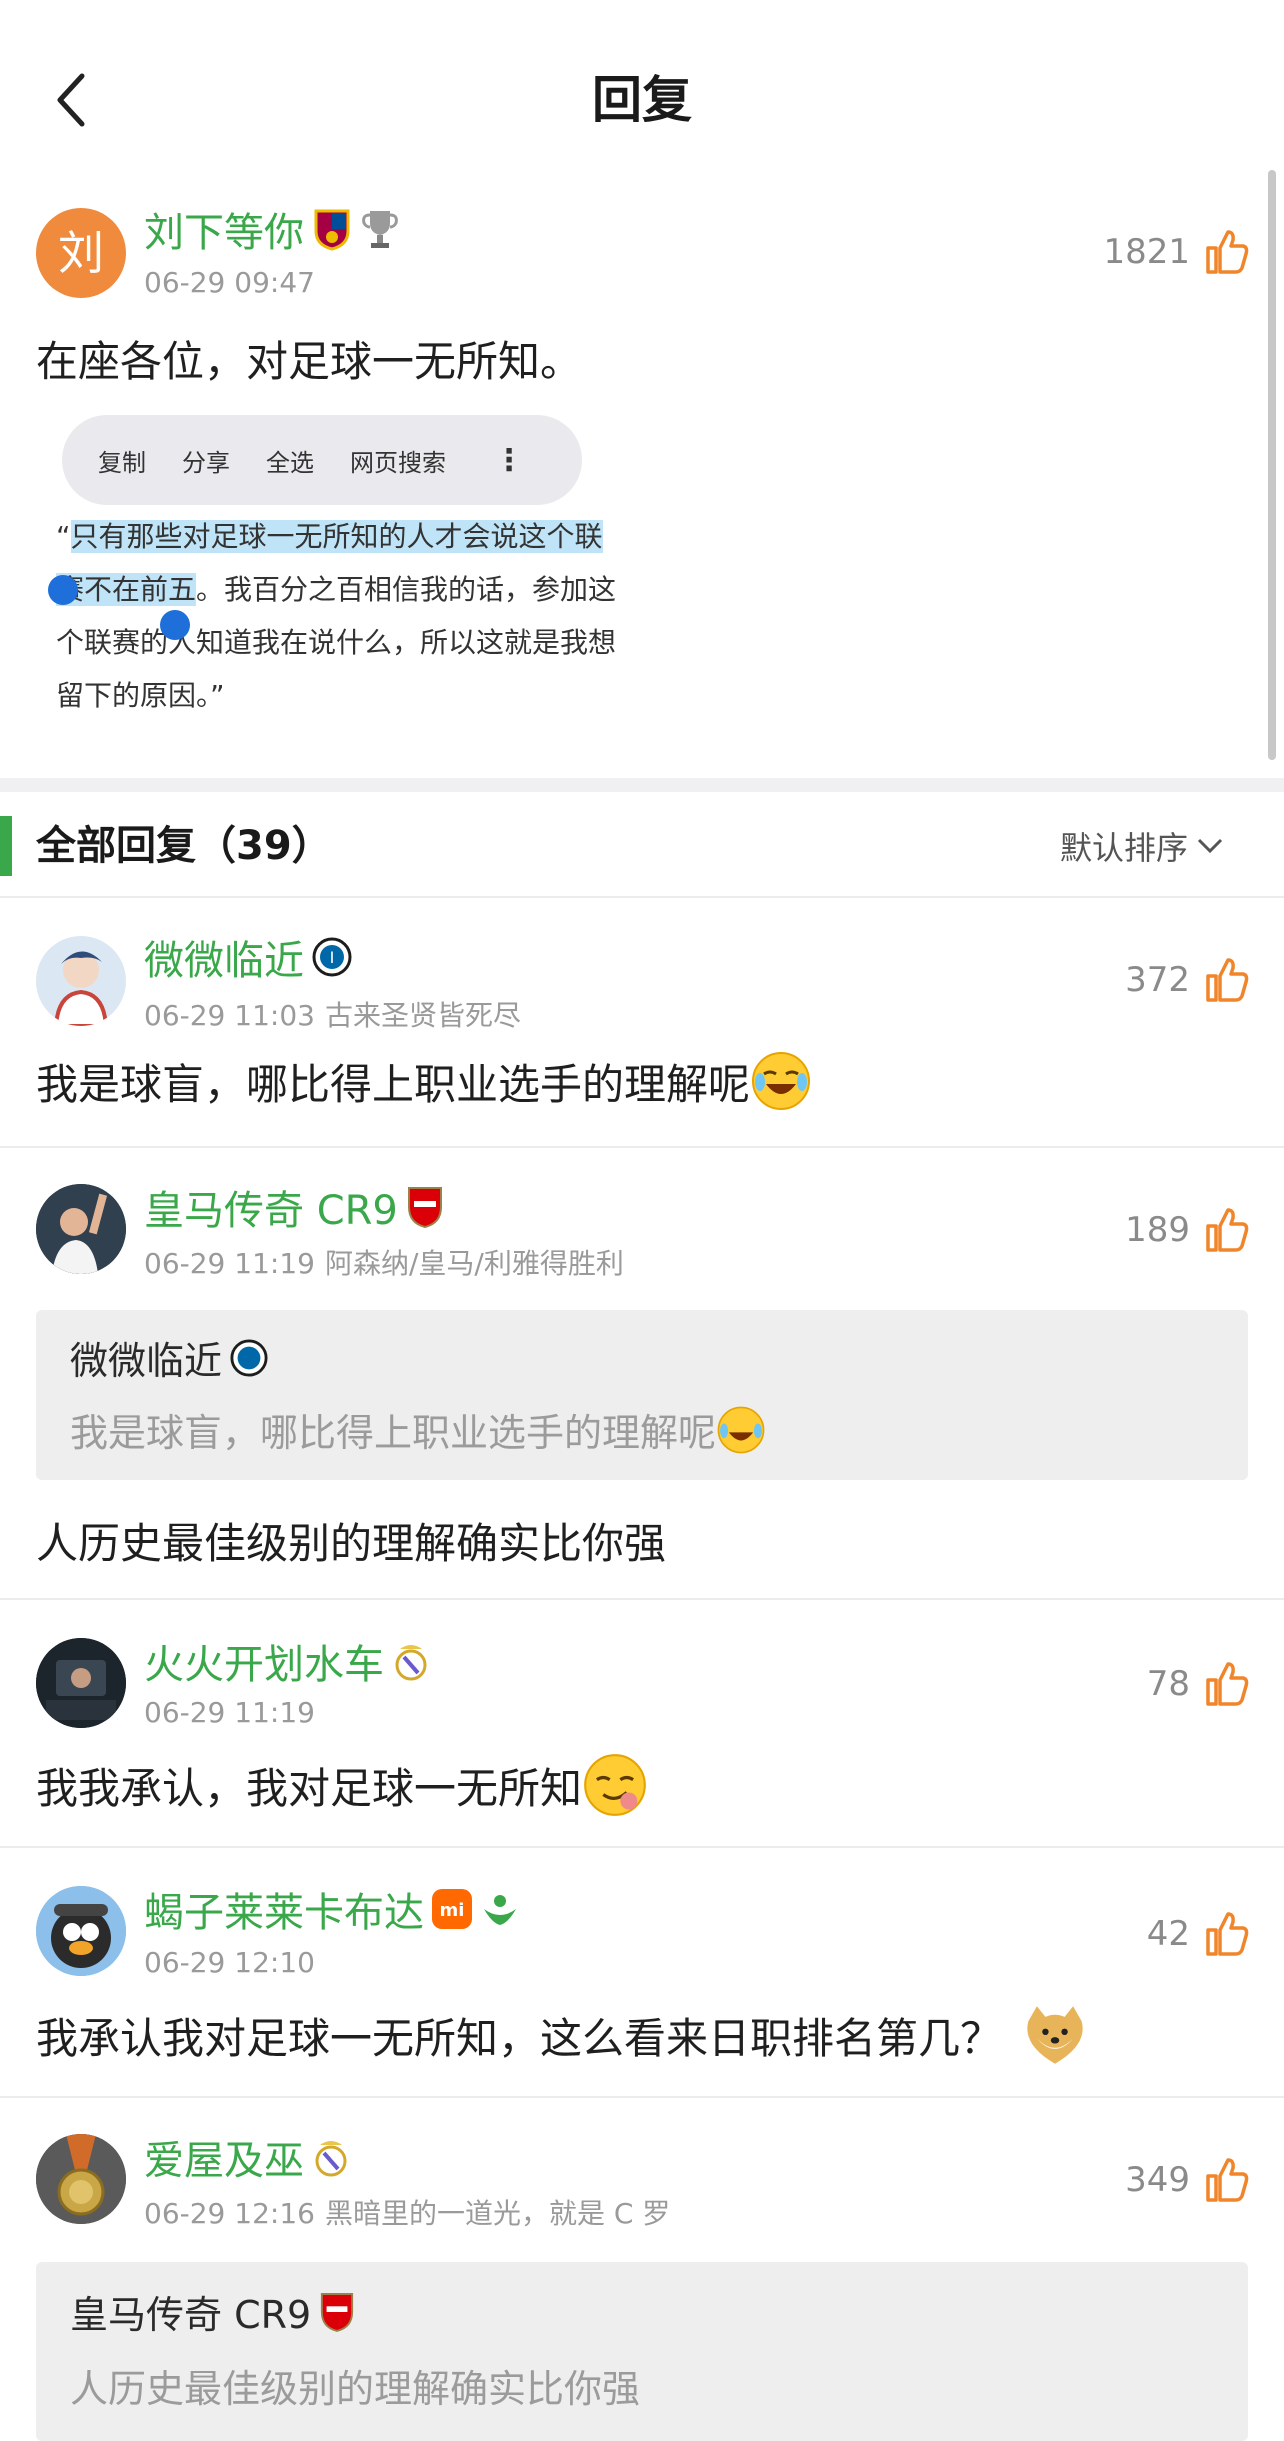  What do you see at coordinates (642, 2351) in the screenshot?
I see `quoted-reply: 皇马传奇 CR9 人历史最佳级别的理解确实比你强` at bounding box center [642, 2351].